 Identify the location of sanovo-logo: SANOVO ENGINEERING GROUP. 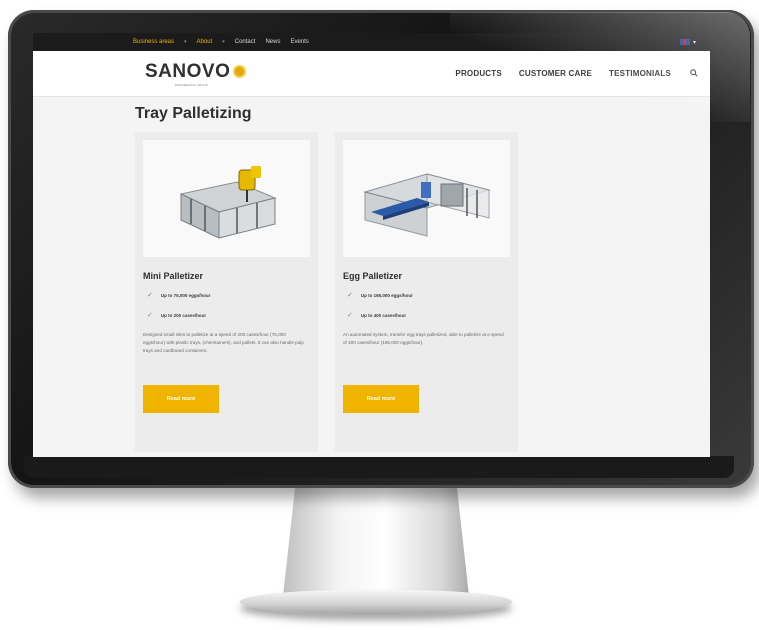
(196, 73).